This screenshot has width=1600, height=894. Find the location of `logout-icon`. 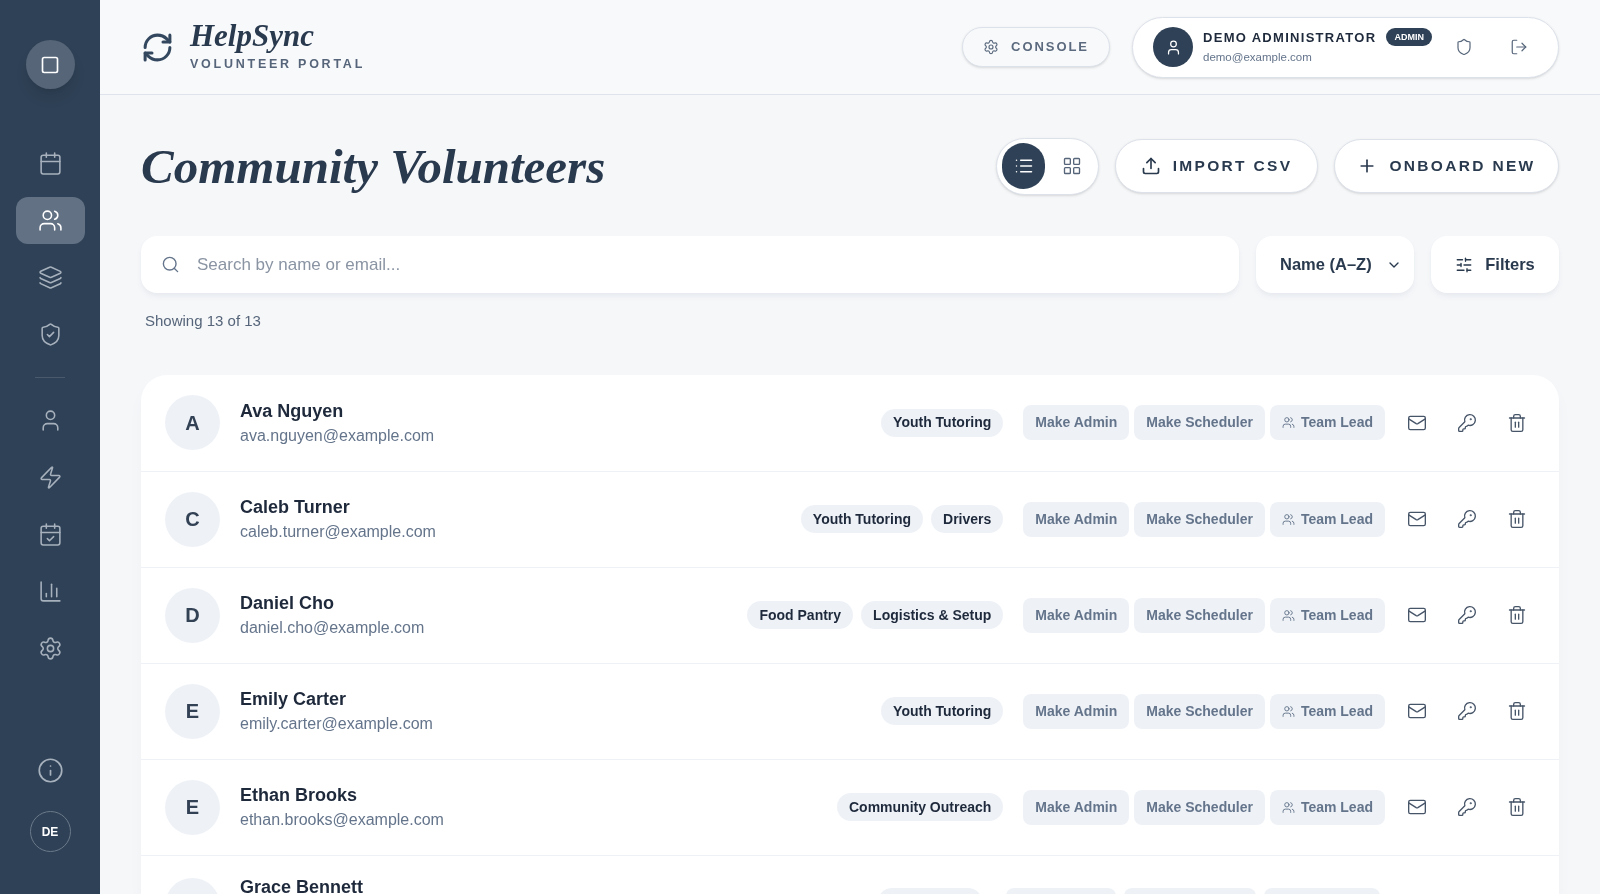

logout-icon is located at coordinates (1519, 47).